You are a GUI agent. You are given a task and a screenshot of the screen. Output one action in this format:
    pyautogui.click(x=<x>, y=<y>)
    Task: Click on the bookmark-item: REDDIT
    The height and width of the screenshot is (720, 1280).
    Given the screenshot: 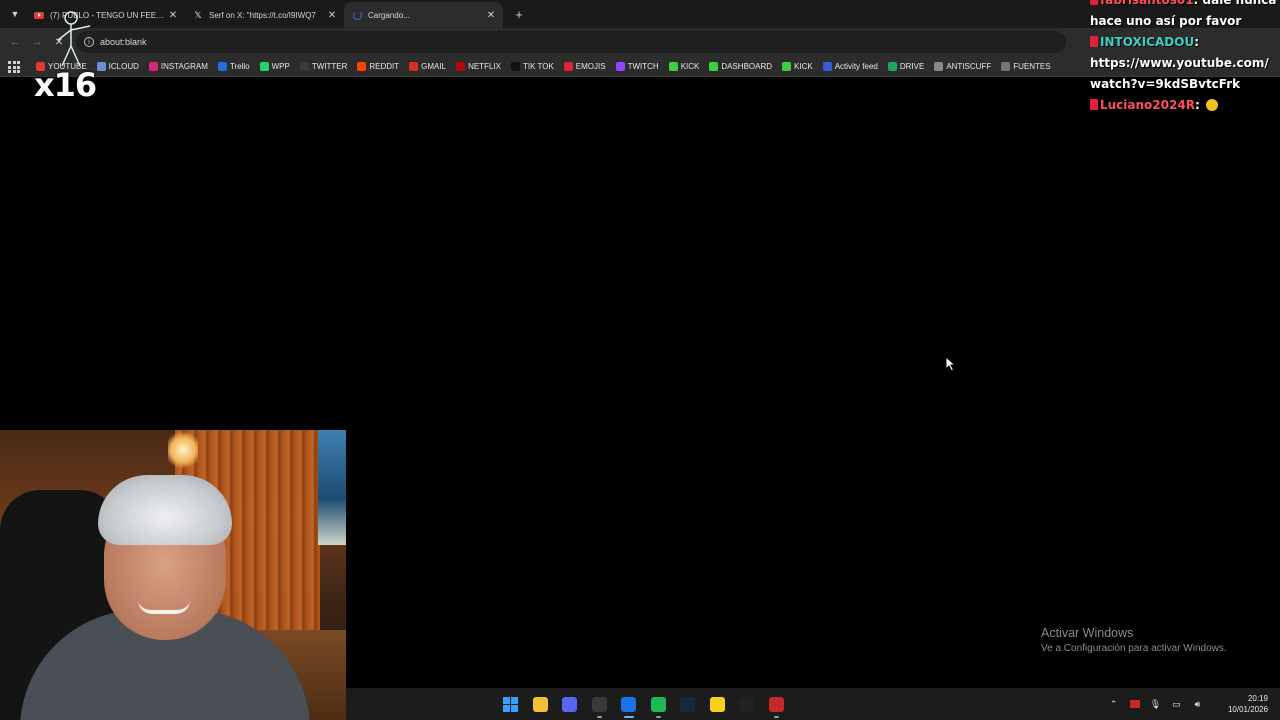 What is the action you would take?
    pyautogui.click(x=378, y=66)
    